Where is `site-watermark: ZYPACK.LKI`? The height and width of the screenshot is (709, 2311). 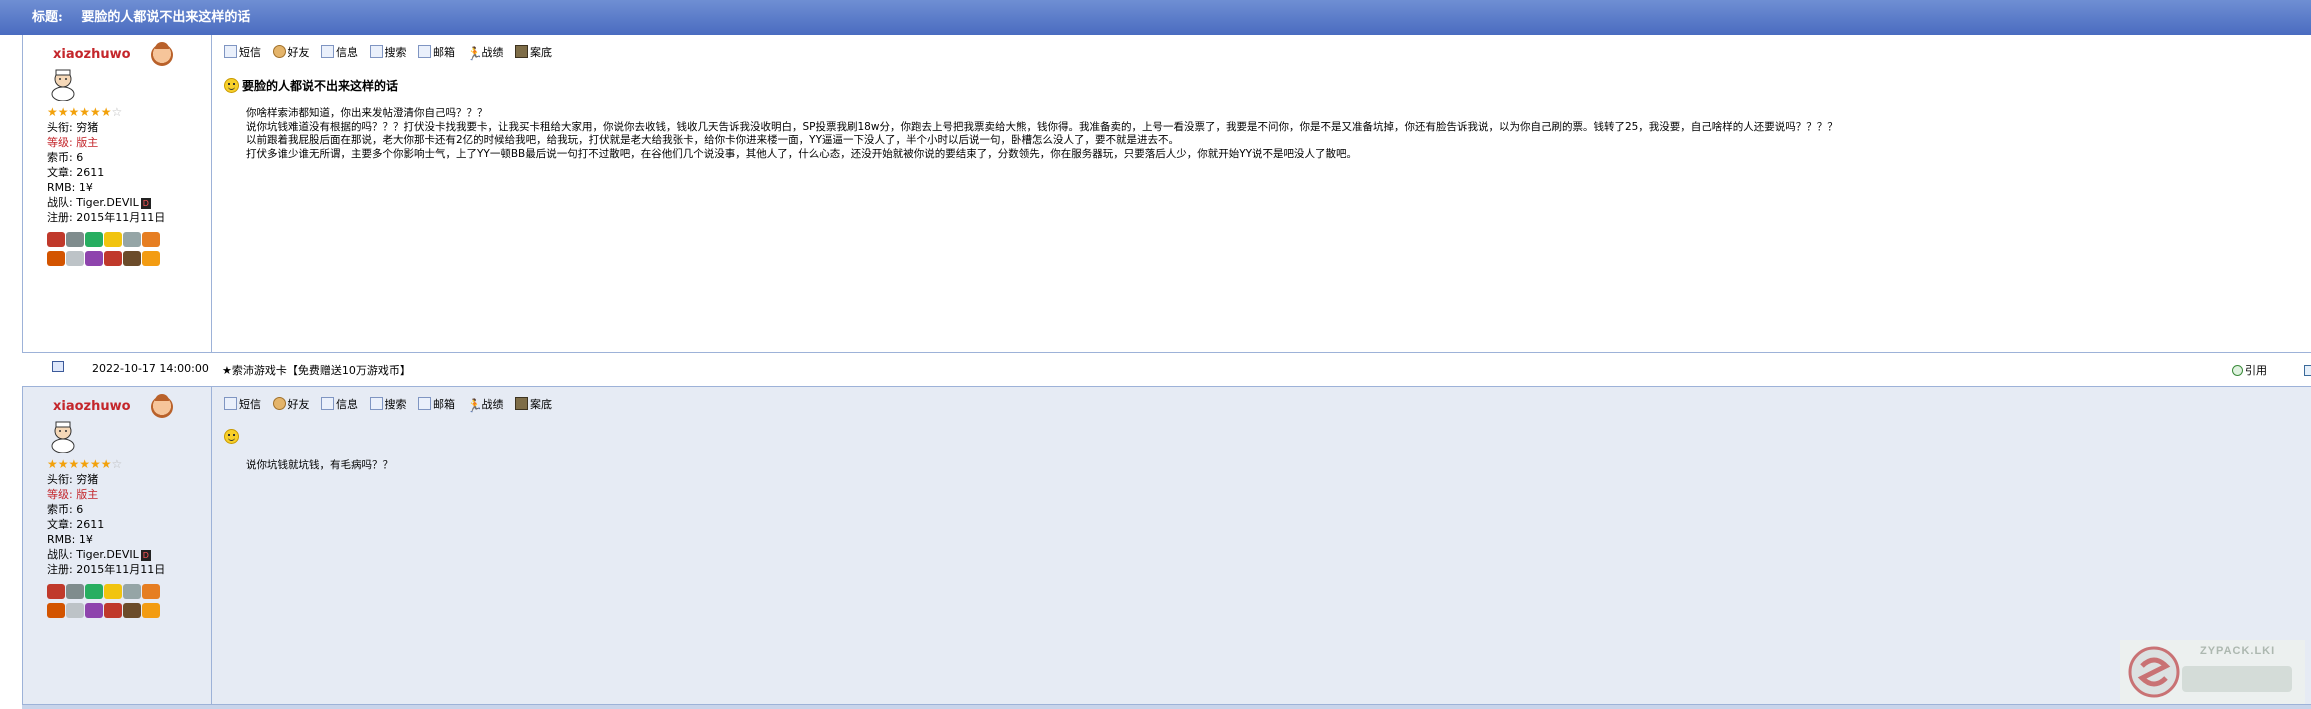
site-watermark: ZYPACK.LKI is located at coordinates (2212, 672).